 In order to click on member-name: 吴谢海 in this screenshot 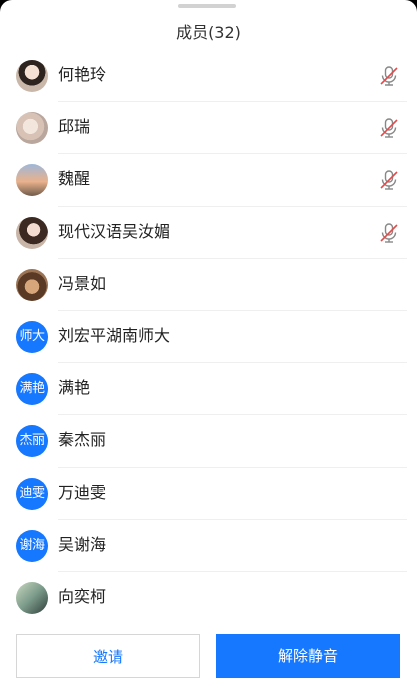, I will do `click(82, 544)`.